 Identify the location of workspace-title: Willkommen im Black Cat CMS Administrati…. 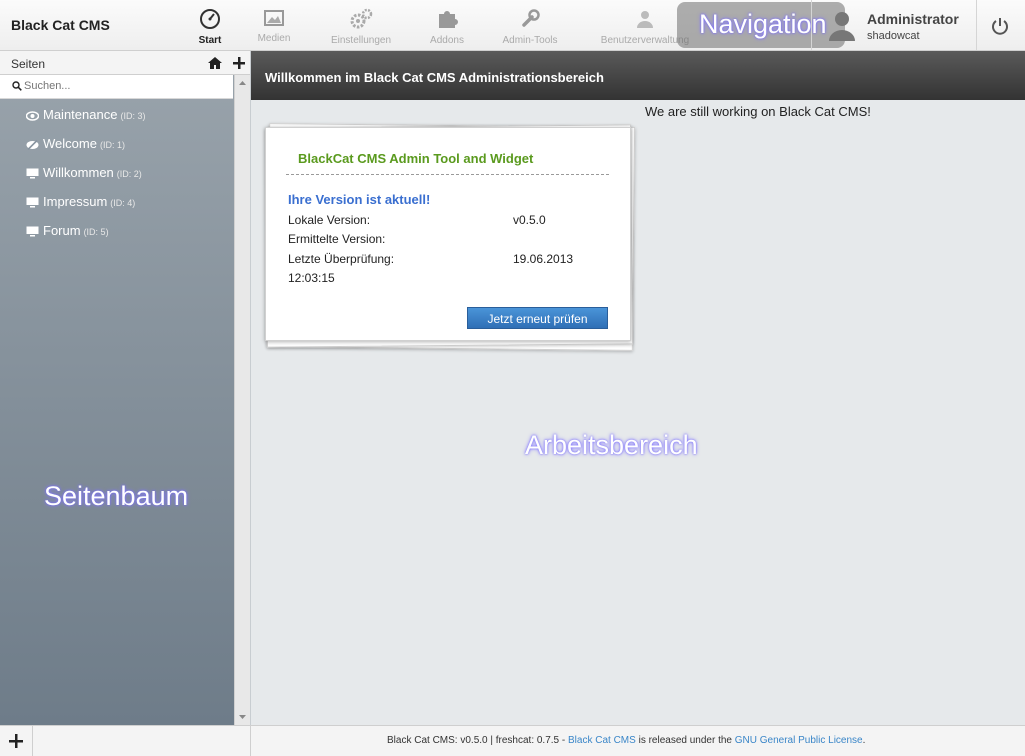
(434, 77).